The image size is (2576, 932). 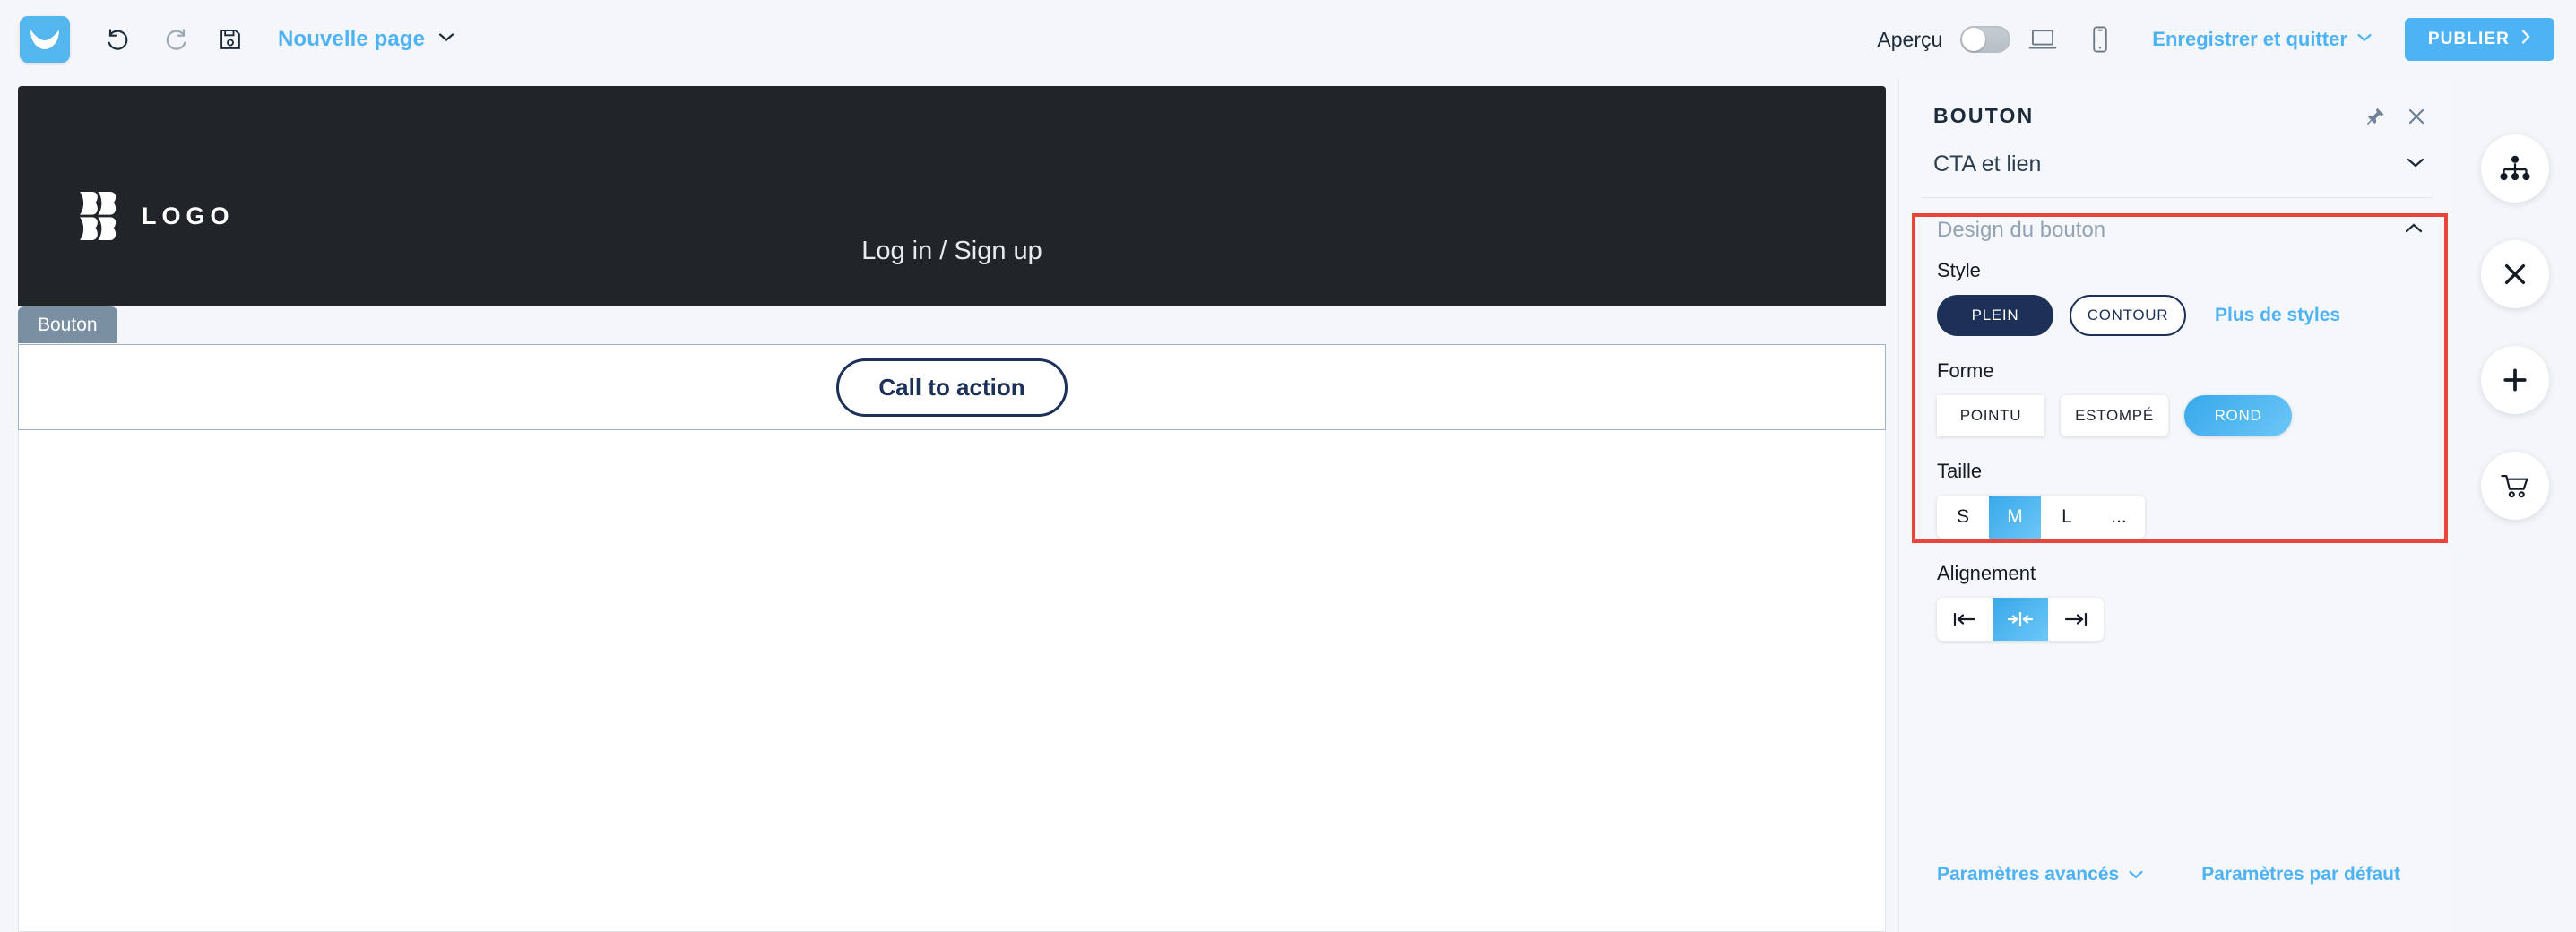 I want to click on panel-header: BOUTON, so click(x=2177, y=103).